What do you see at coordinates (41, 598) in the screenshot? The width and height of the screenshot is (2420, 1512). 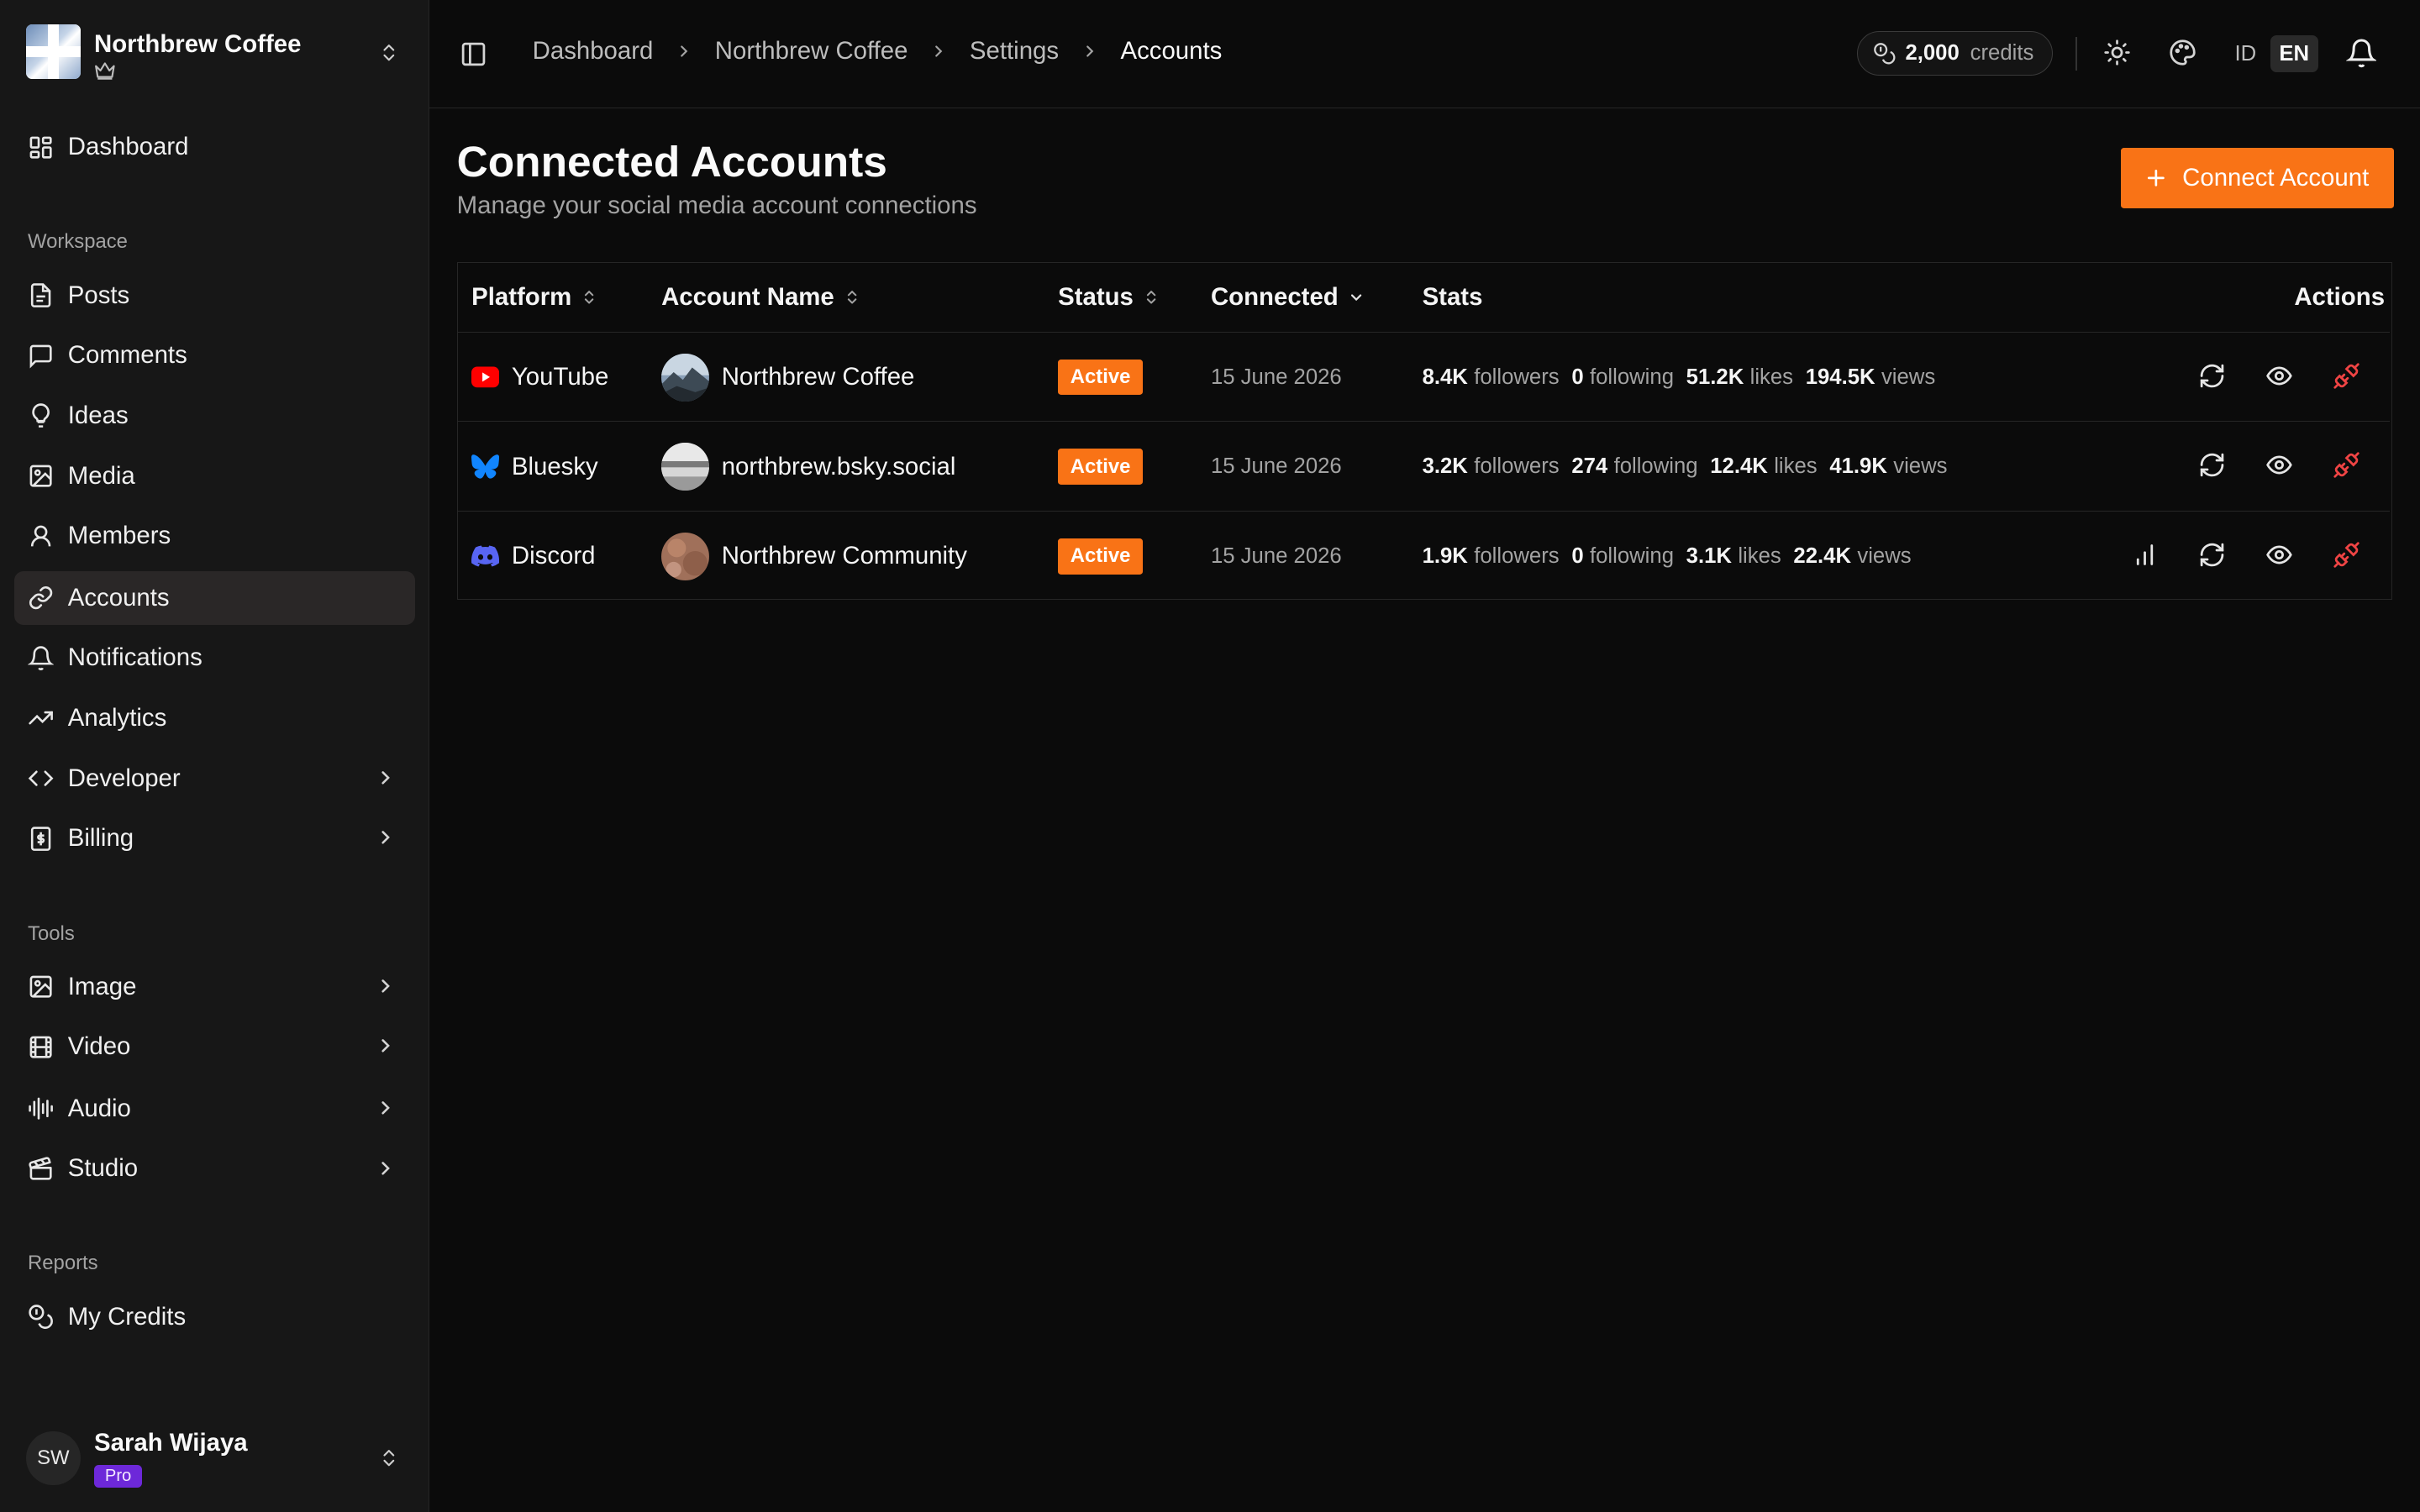 I see `link-icon` at bounding box center [41, 598].